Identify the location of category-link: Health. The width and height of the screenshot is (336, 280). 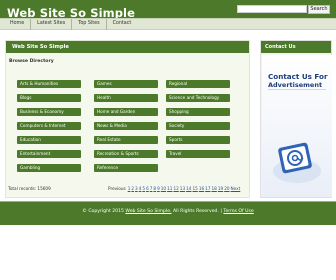
(126, 98).